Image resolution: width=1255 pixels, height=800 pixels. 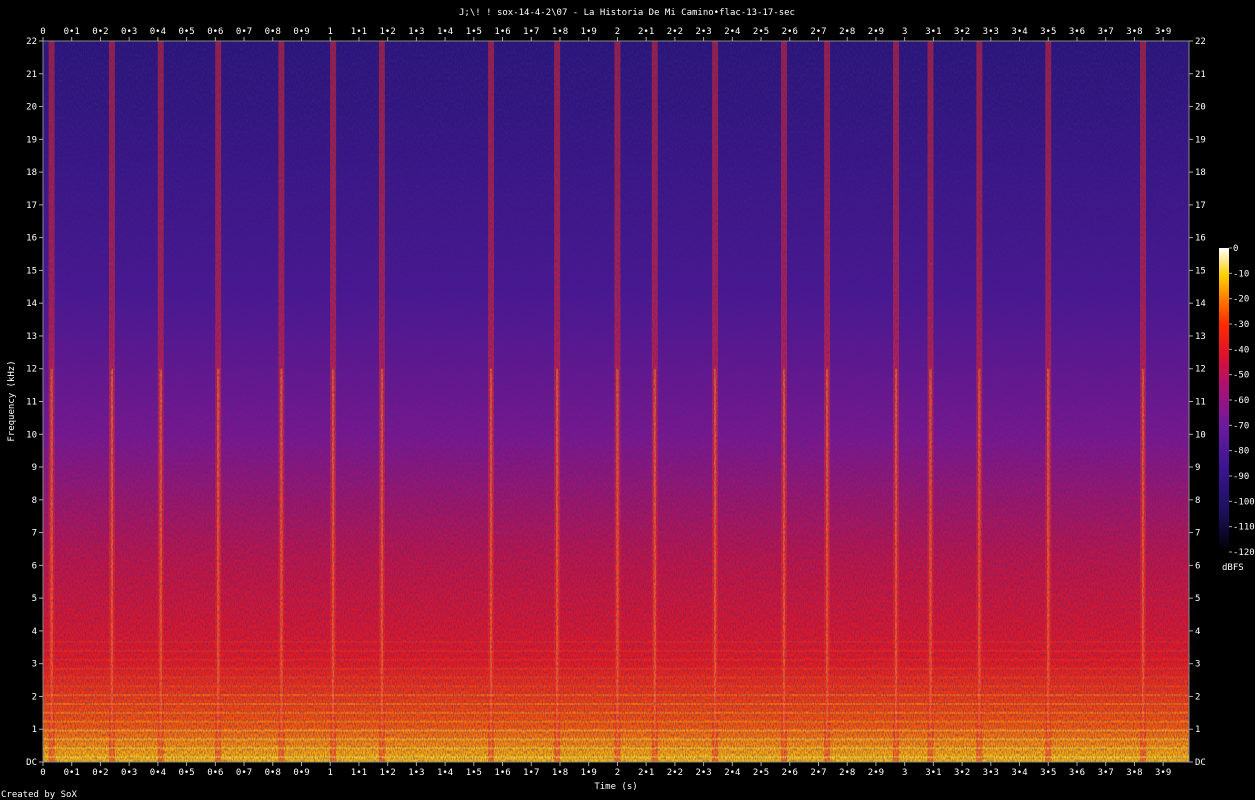 What do you see at coordinates (416, 32) in the screenshot?
I see `x-tick-label-top: 1•3` at bounding box center [416, 32].